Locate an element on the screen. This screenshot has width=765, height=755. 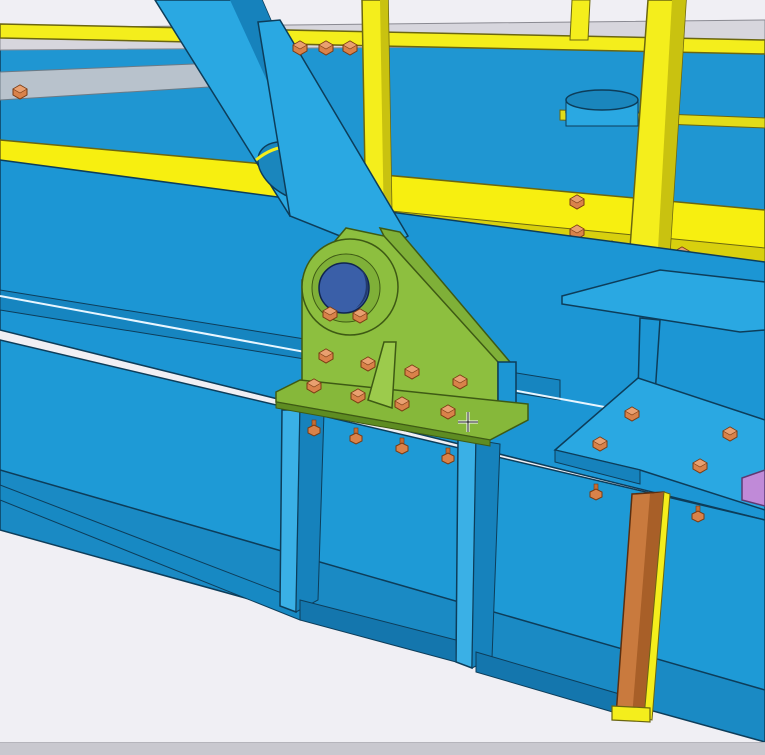
viewport-bottom-border is located at coordinates (382, 748).